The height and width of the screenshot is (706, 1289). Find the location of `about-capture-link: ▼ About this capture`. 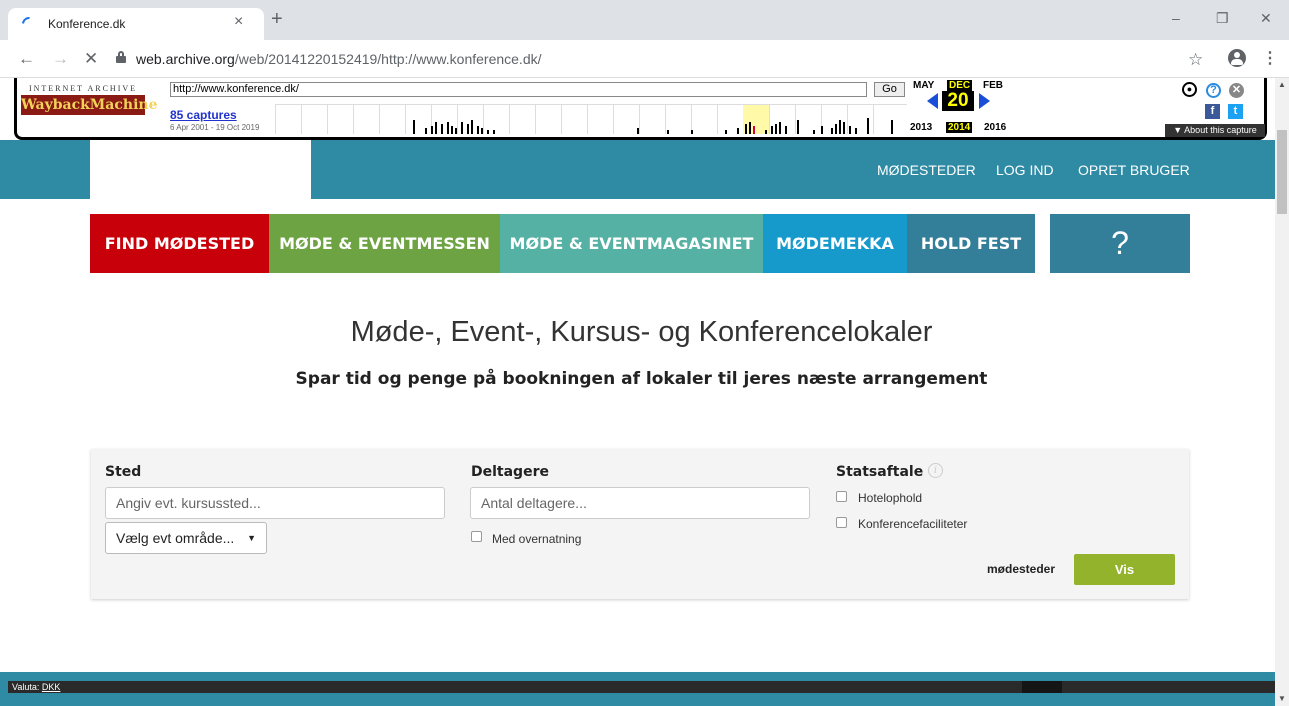

about-capture-link: ▼ About this capture is located at coordinates (1215, 130).